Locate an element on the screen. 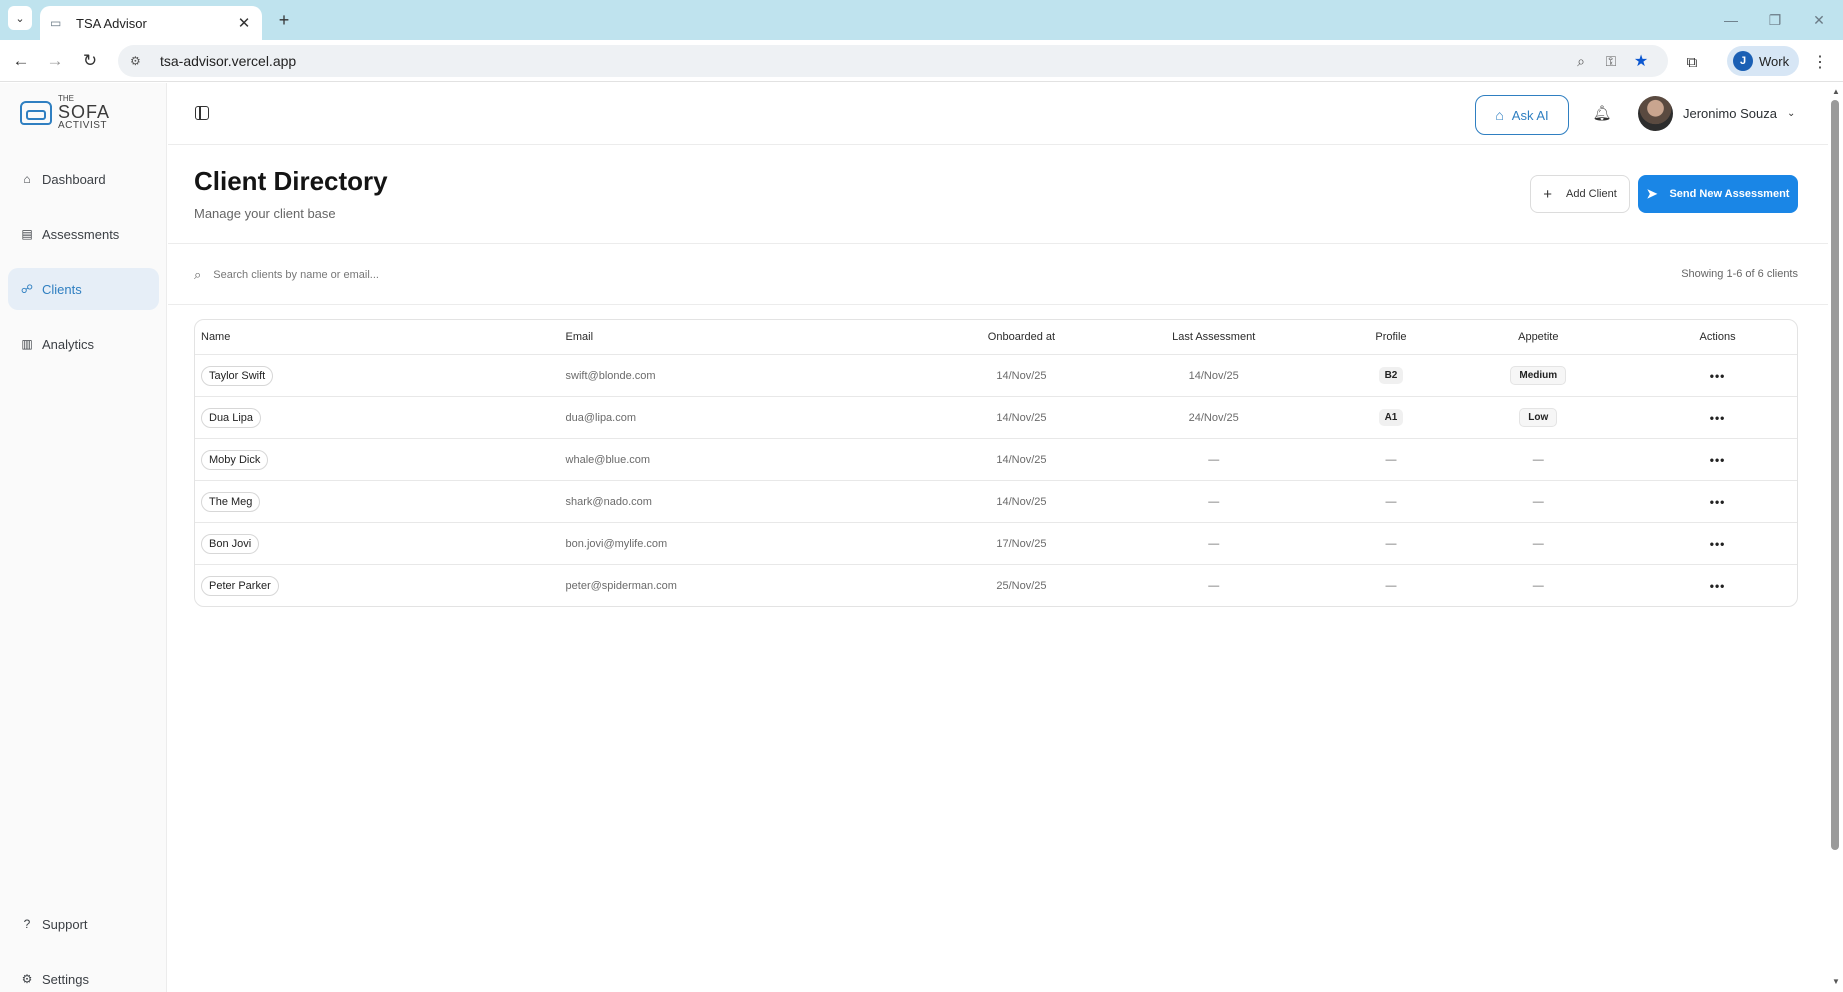 This screenshot has height=992, width=1843. scroll-down-arrow-icon: ▼ is located at coordinates (1836, 982).